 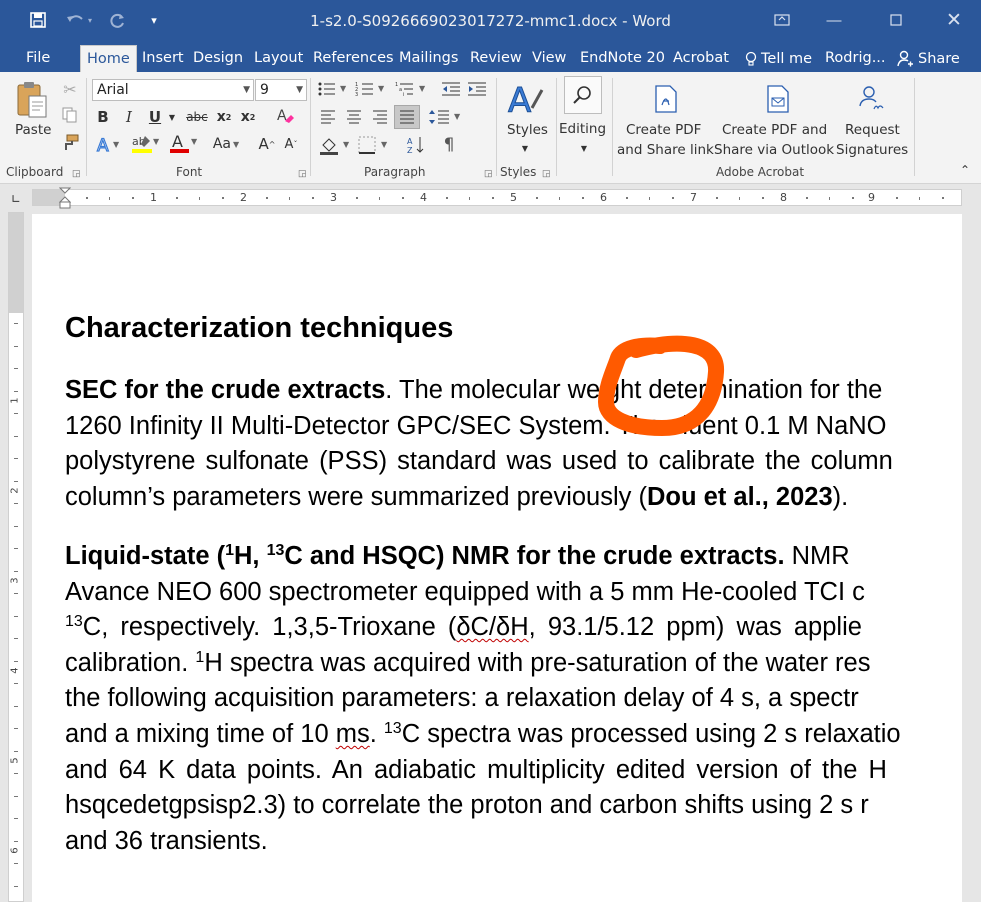 I want to click on grow-font-button: A ^, so click(x=267, y=144).